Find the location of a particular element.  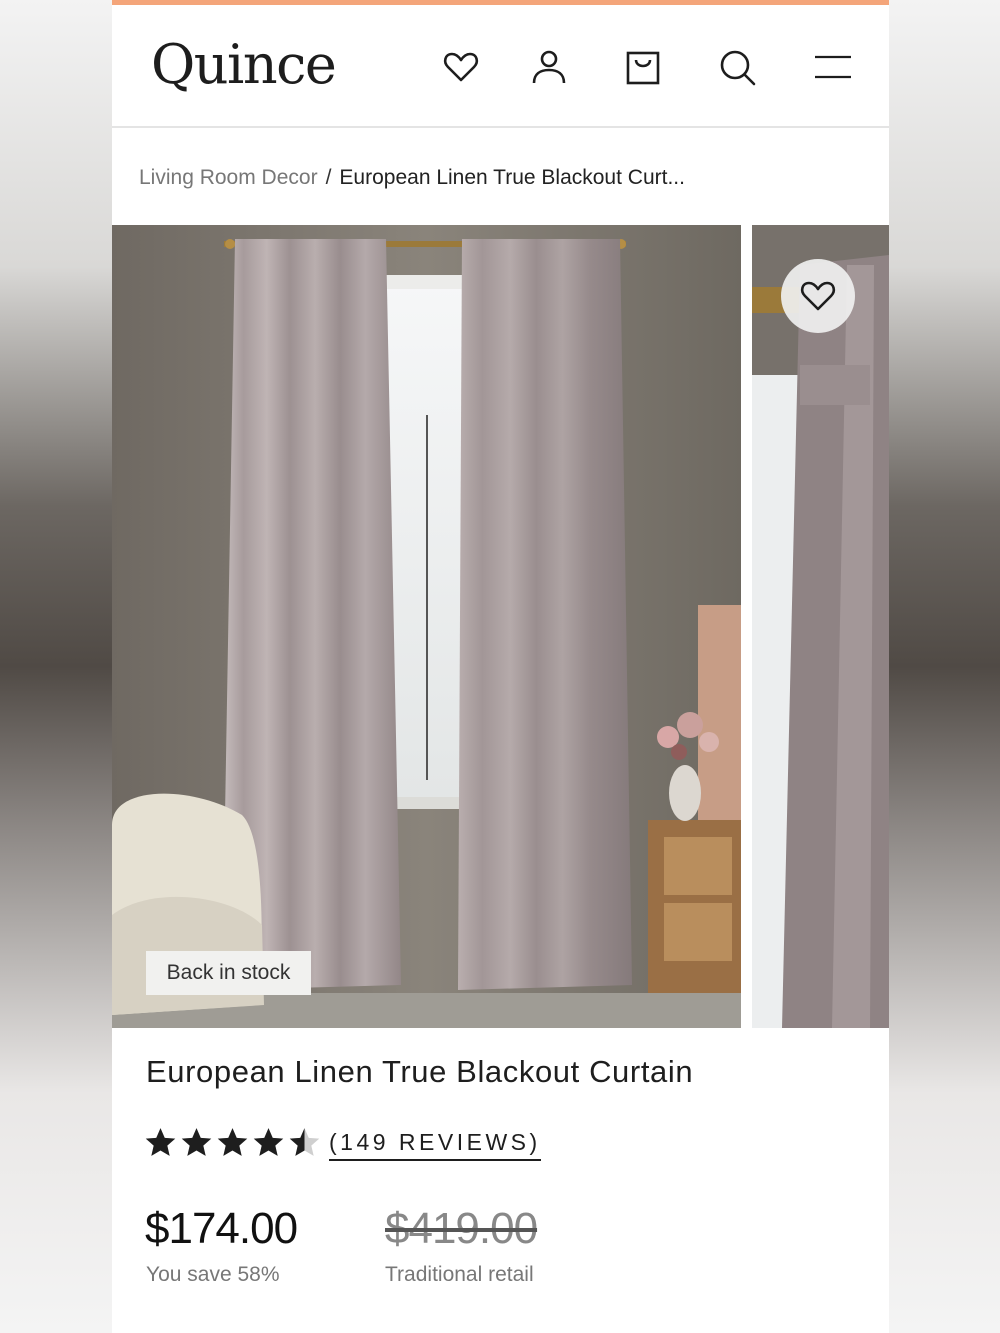

reviews-count-label: (149 REVIEWS) is located at coordinates (435, 1144).